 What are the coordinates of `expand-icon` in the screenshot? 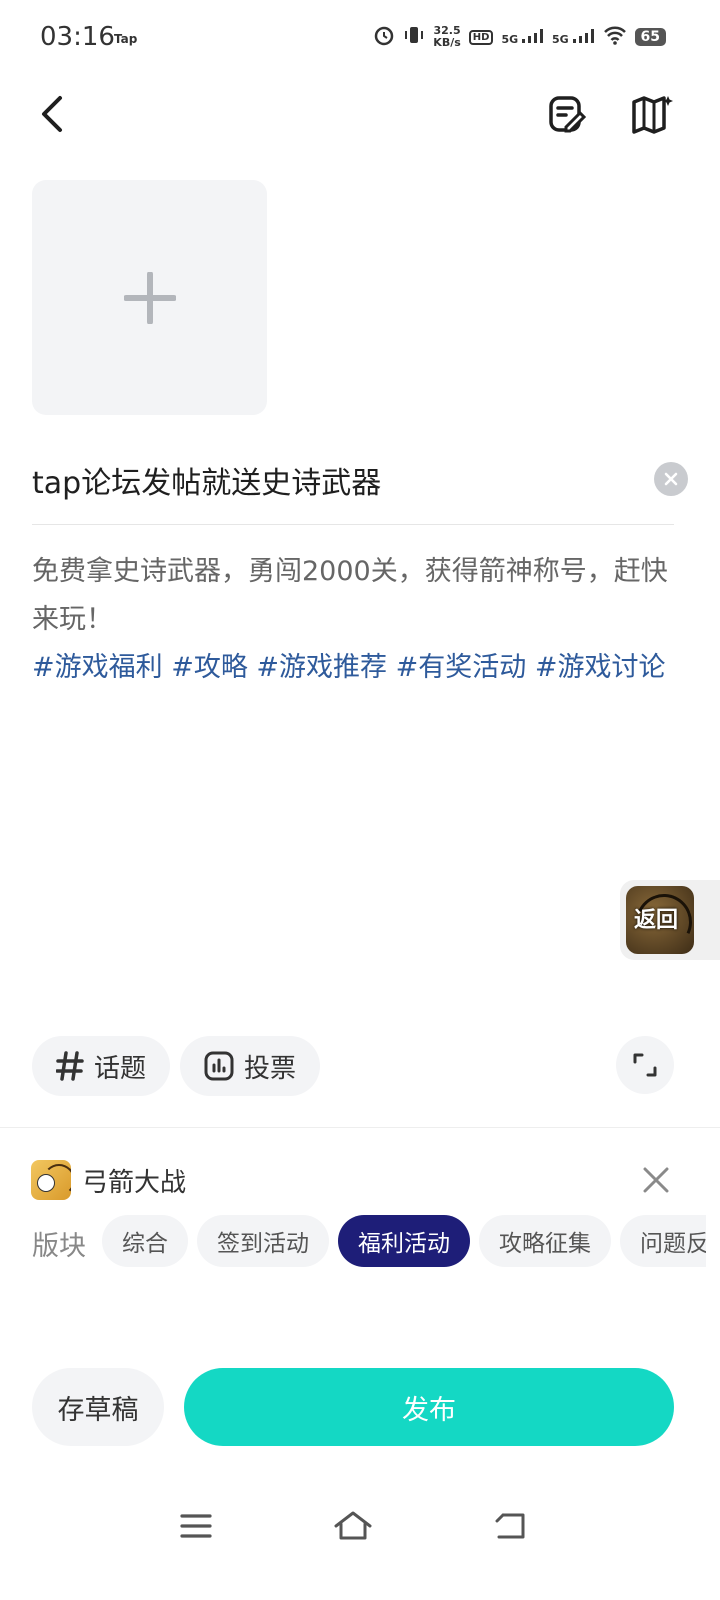 It's located at (645, 1065).